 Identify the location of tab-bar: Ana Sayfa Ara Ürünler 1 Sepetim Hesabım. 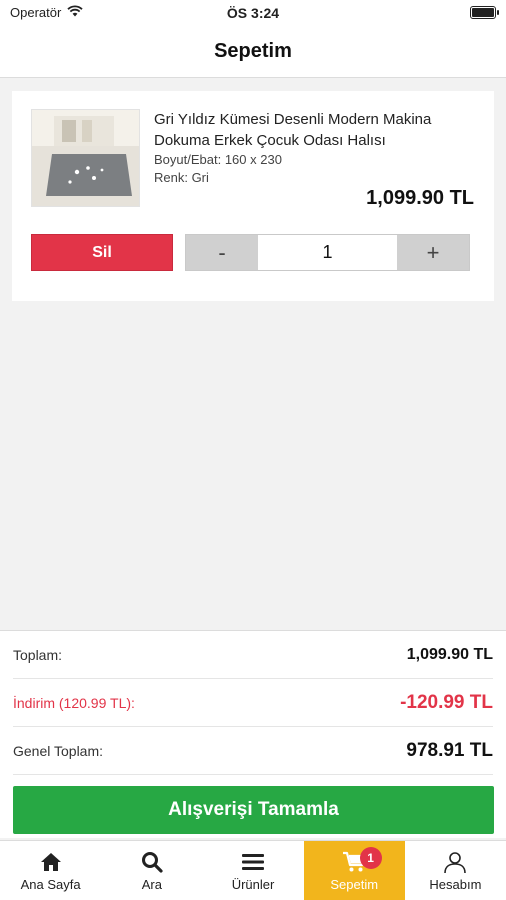
(253, 870).